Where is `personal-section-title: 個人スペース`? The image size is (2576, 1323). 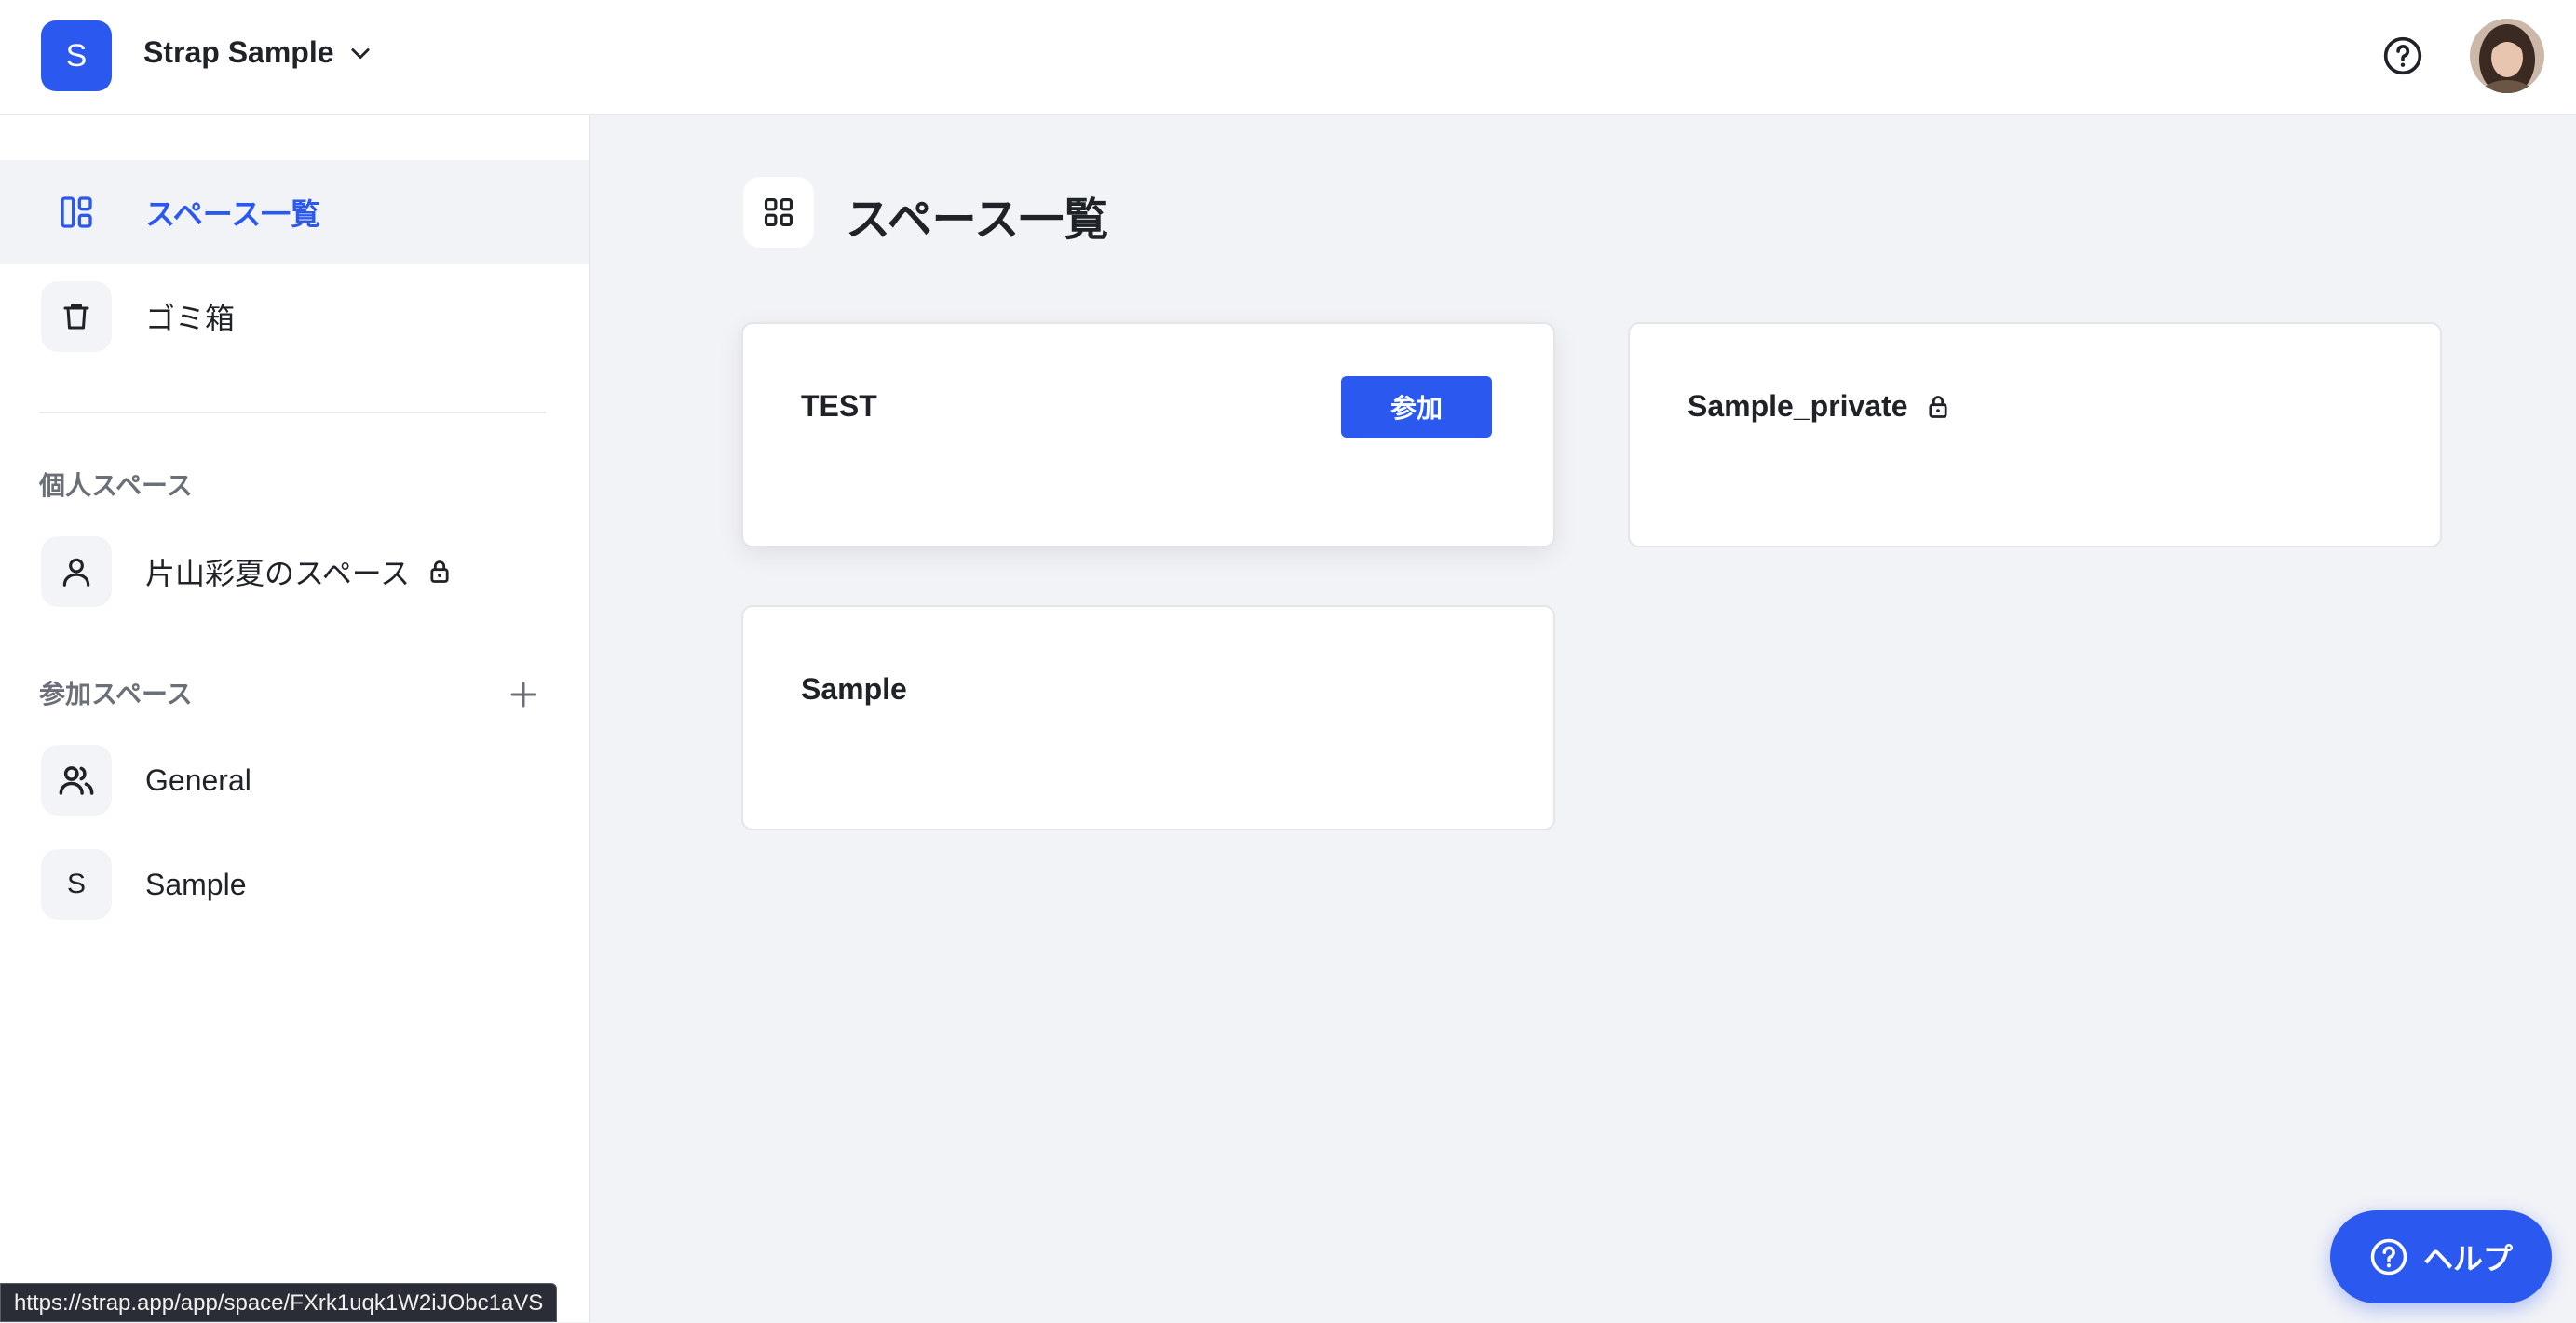 personal-section-title: 個人スペース is located at coordinates (116, 486).